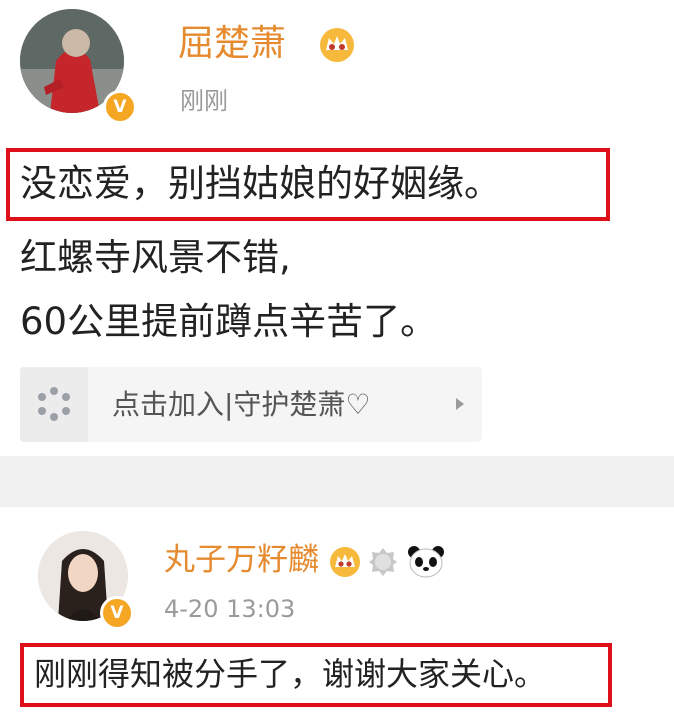  I want to click on join-fan-group-bar: 点击加入|守护楚萧♡, so click(251, 404).